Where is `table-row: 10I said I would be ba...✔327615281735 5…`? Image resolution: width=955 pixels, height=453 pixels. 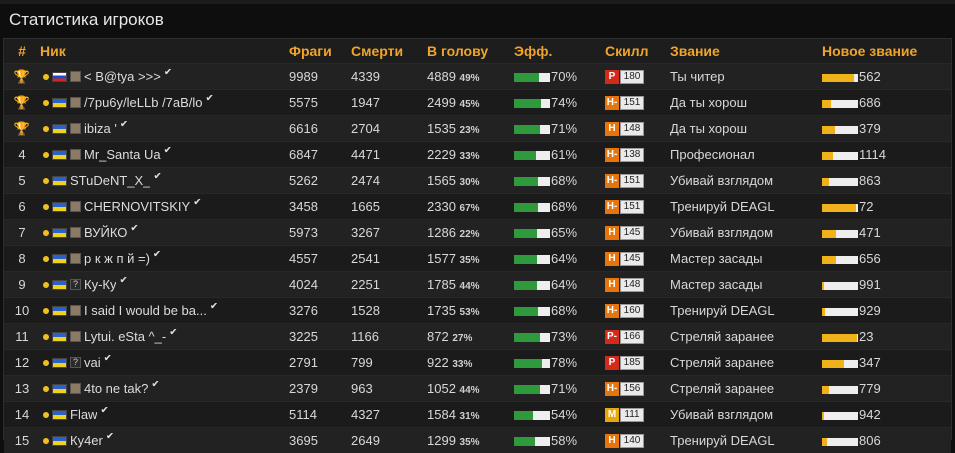
table-row: 10I said I would be ba...✔327615281735 5… is located at coordinates (477, 311).